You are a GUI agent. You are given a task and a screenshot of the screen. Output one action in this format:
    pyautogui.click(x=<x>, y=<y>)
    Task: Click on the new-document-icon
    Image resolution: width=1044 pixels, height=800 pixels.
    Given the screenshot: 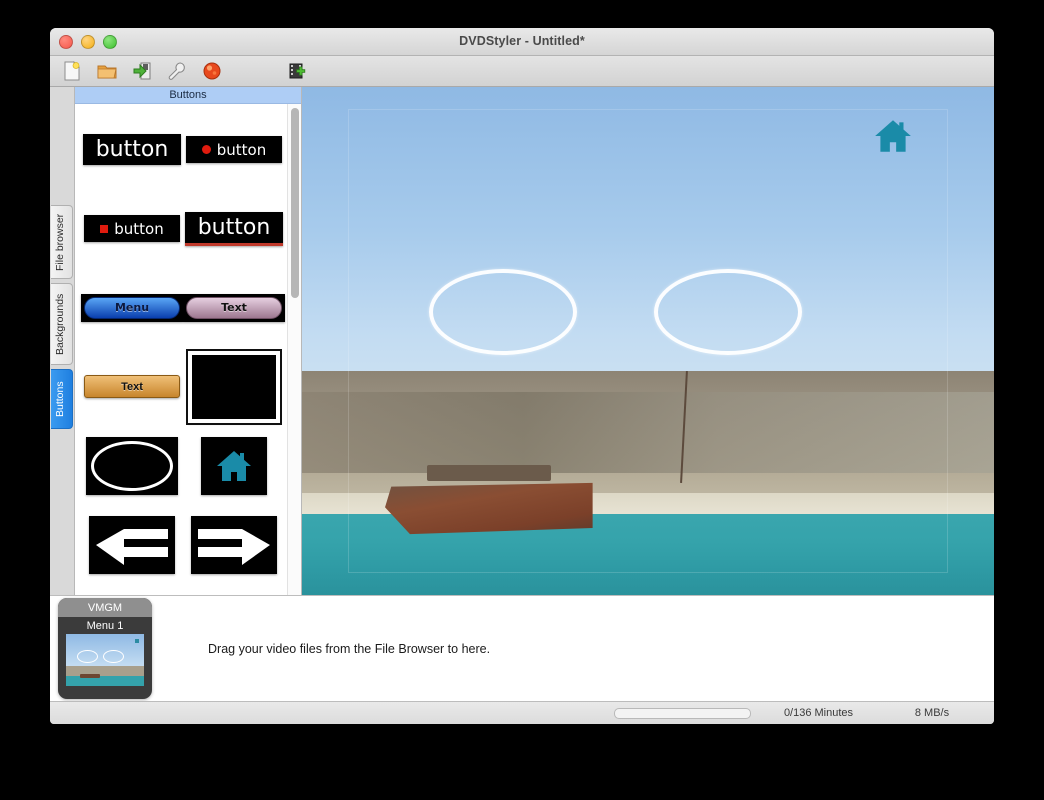 What is the action you would take?
    pyautogui.click(x=72, y=71)
    